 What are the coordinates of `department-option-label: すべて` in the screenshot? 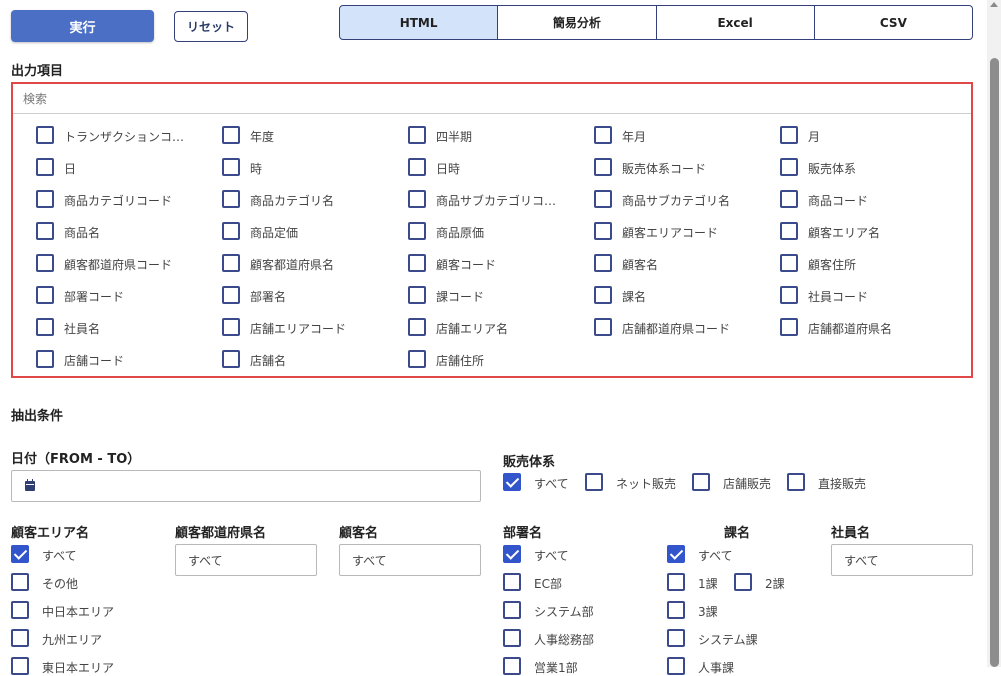 It's located at (551, 556).